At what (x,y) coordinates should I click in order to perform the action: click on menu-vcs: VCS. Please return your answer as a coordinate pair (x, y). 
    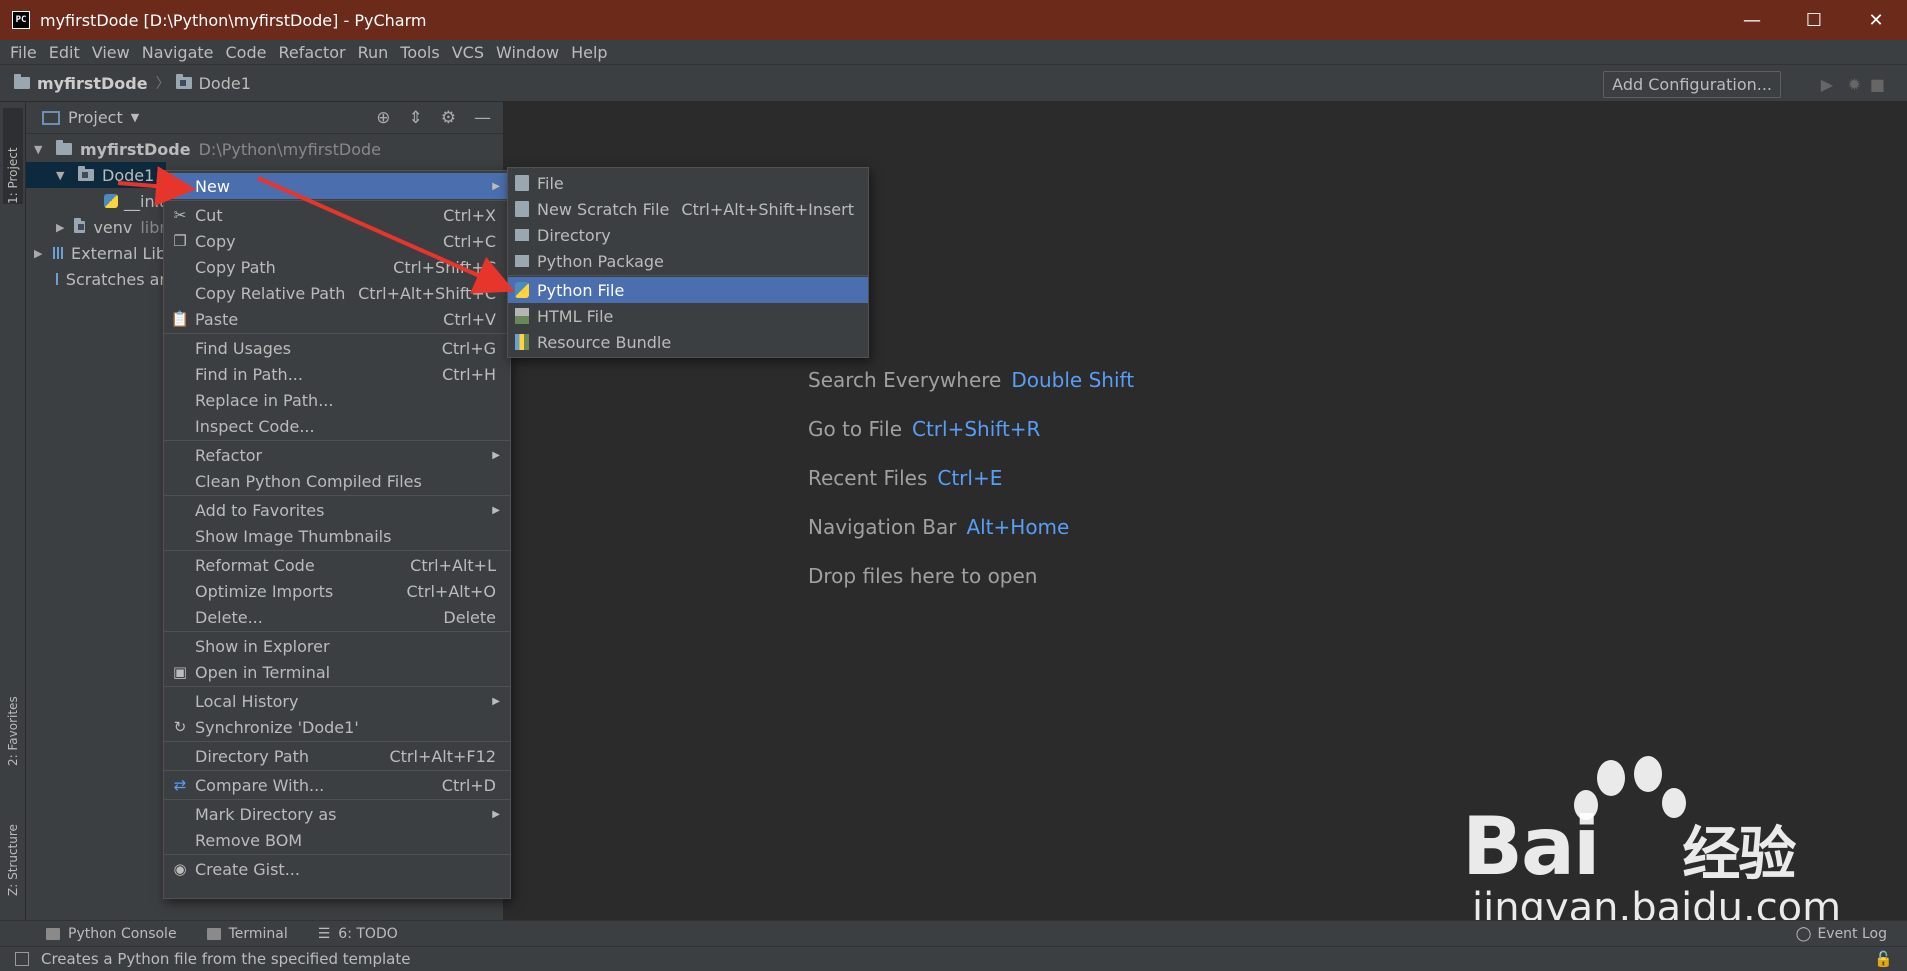
    Looking at the image, I should click on (468, 52).